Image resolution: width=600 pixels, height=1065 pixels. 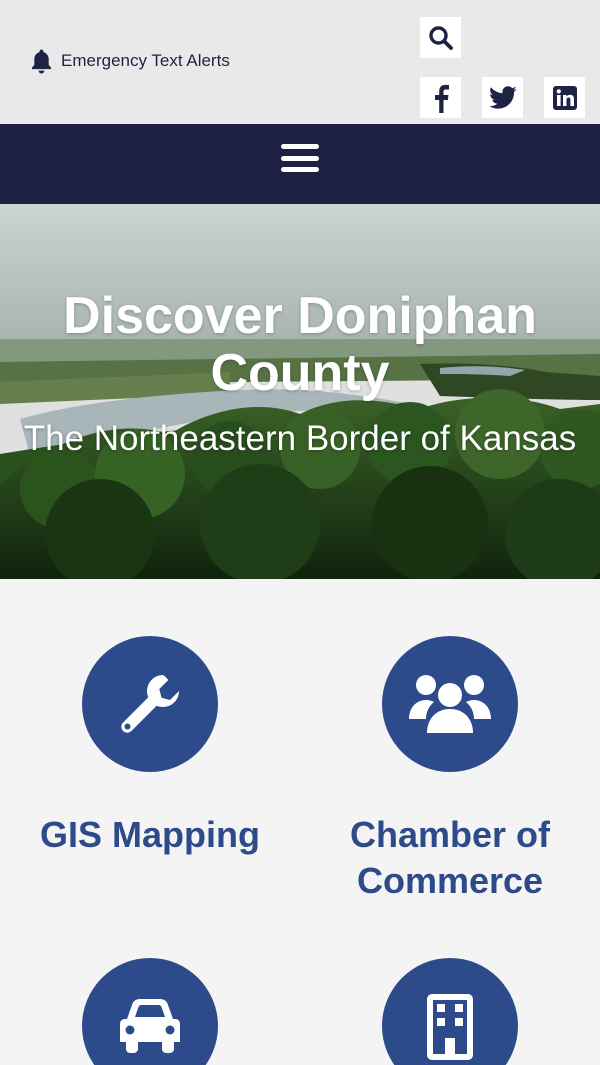 I want to click on search-button, so click(x=440, y=37).